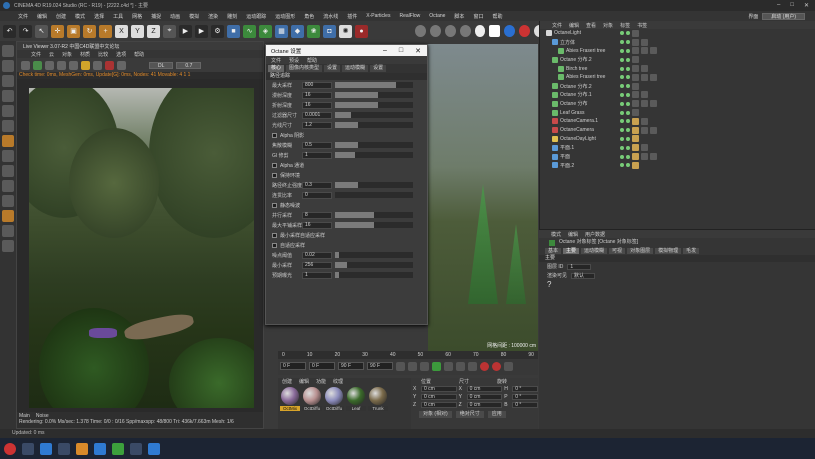 Image resolution: width=815 pixels, height=459 pixels. What do you see at coordinates (574, 25) in the screenshot?
I see `object-menu-item: 编辑` at bounding box center [574, 25].